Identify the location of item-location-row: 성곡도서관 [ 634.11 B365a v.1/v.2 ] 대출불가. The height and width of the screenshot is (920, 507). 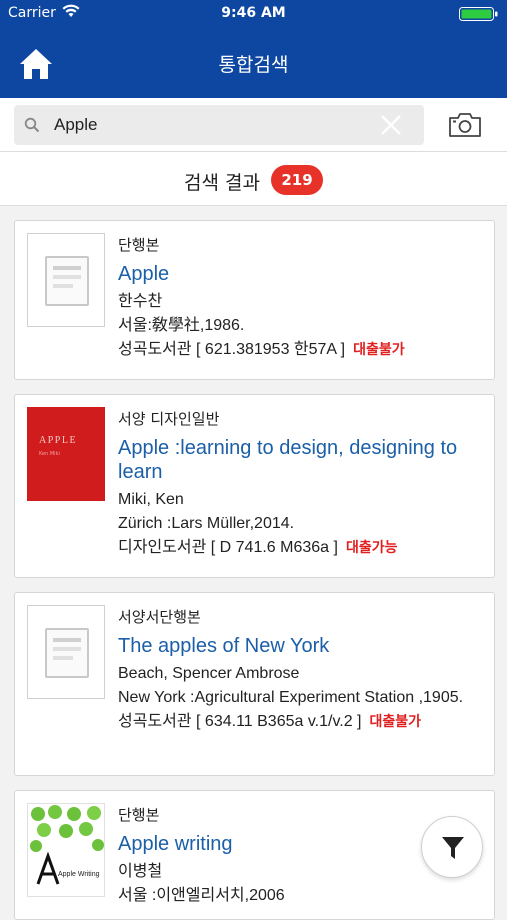
(300, 722).